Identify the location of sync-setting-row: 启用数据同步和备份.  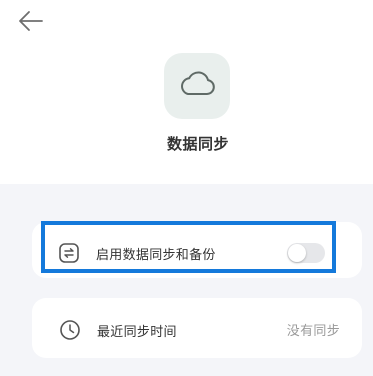
(137, 253).